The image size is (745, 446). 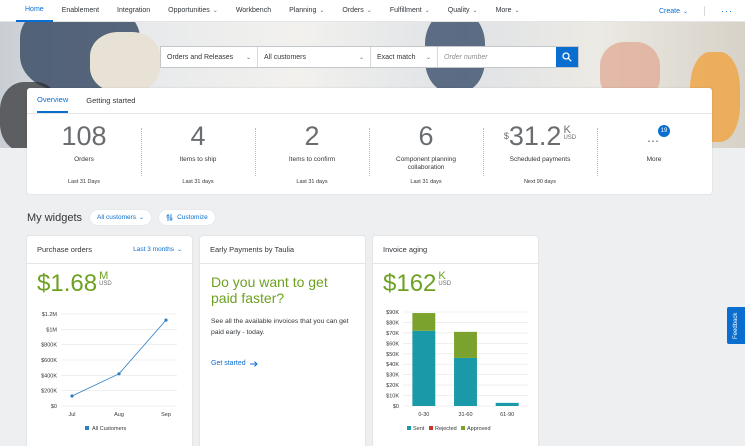 What do you see at coordinates (410, 283) in the screenshot?
I see `total-value: $162` at bounding box center [410, 283].